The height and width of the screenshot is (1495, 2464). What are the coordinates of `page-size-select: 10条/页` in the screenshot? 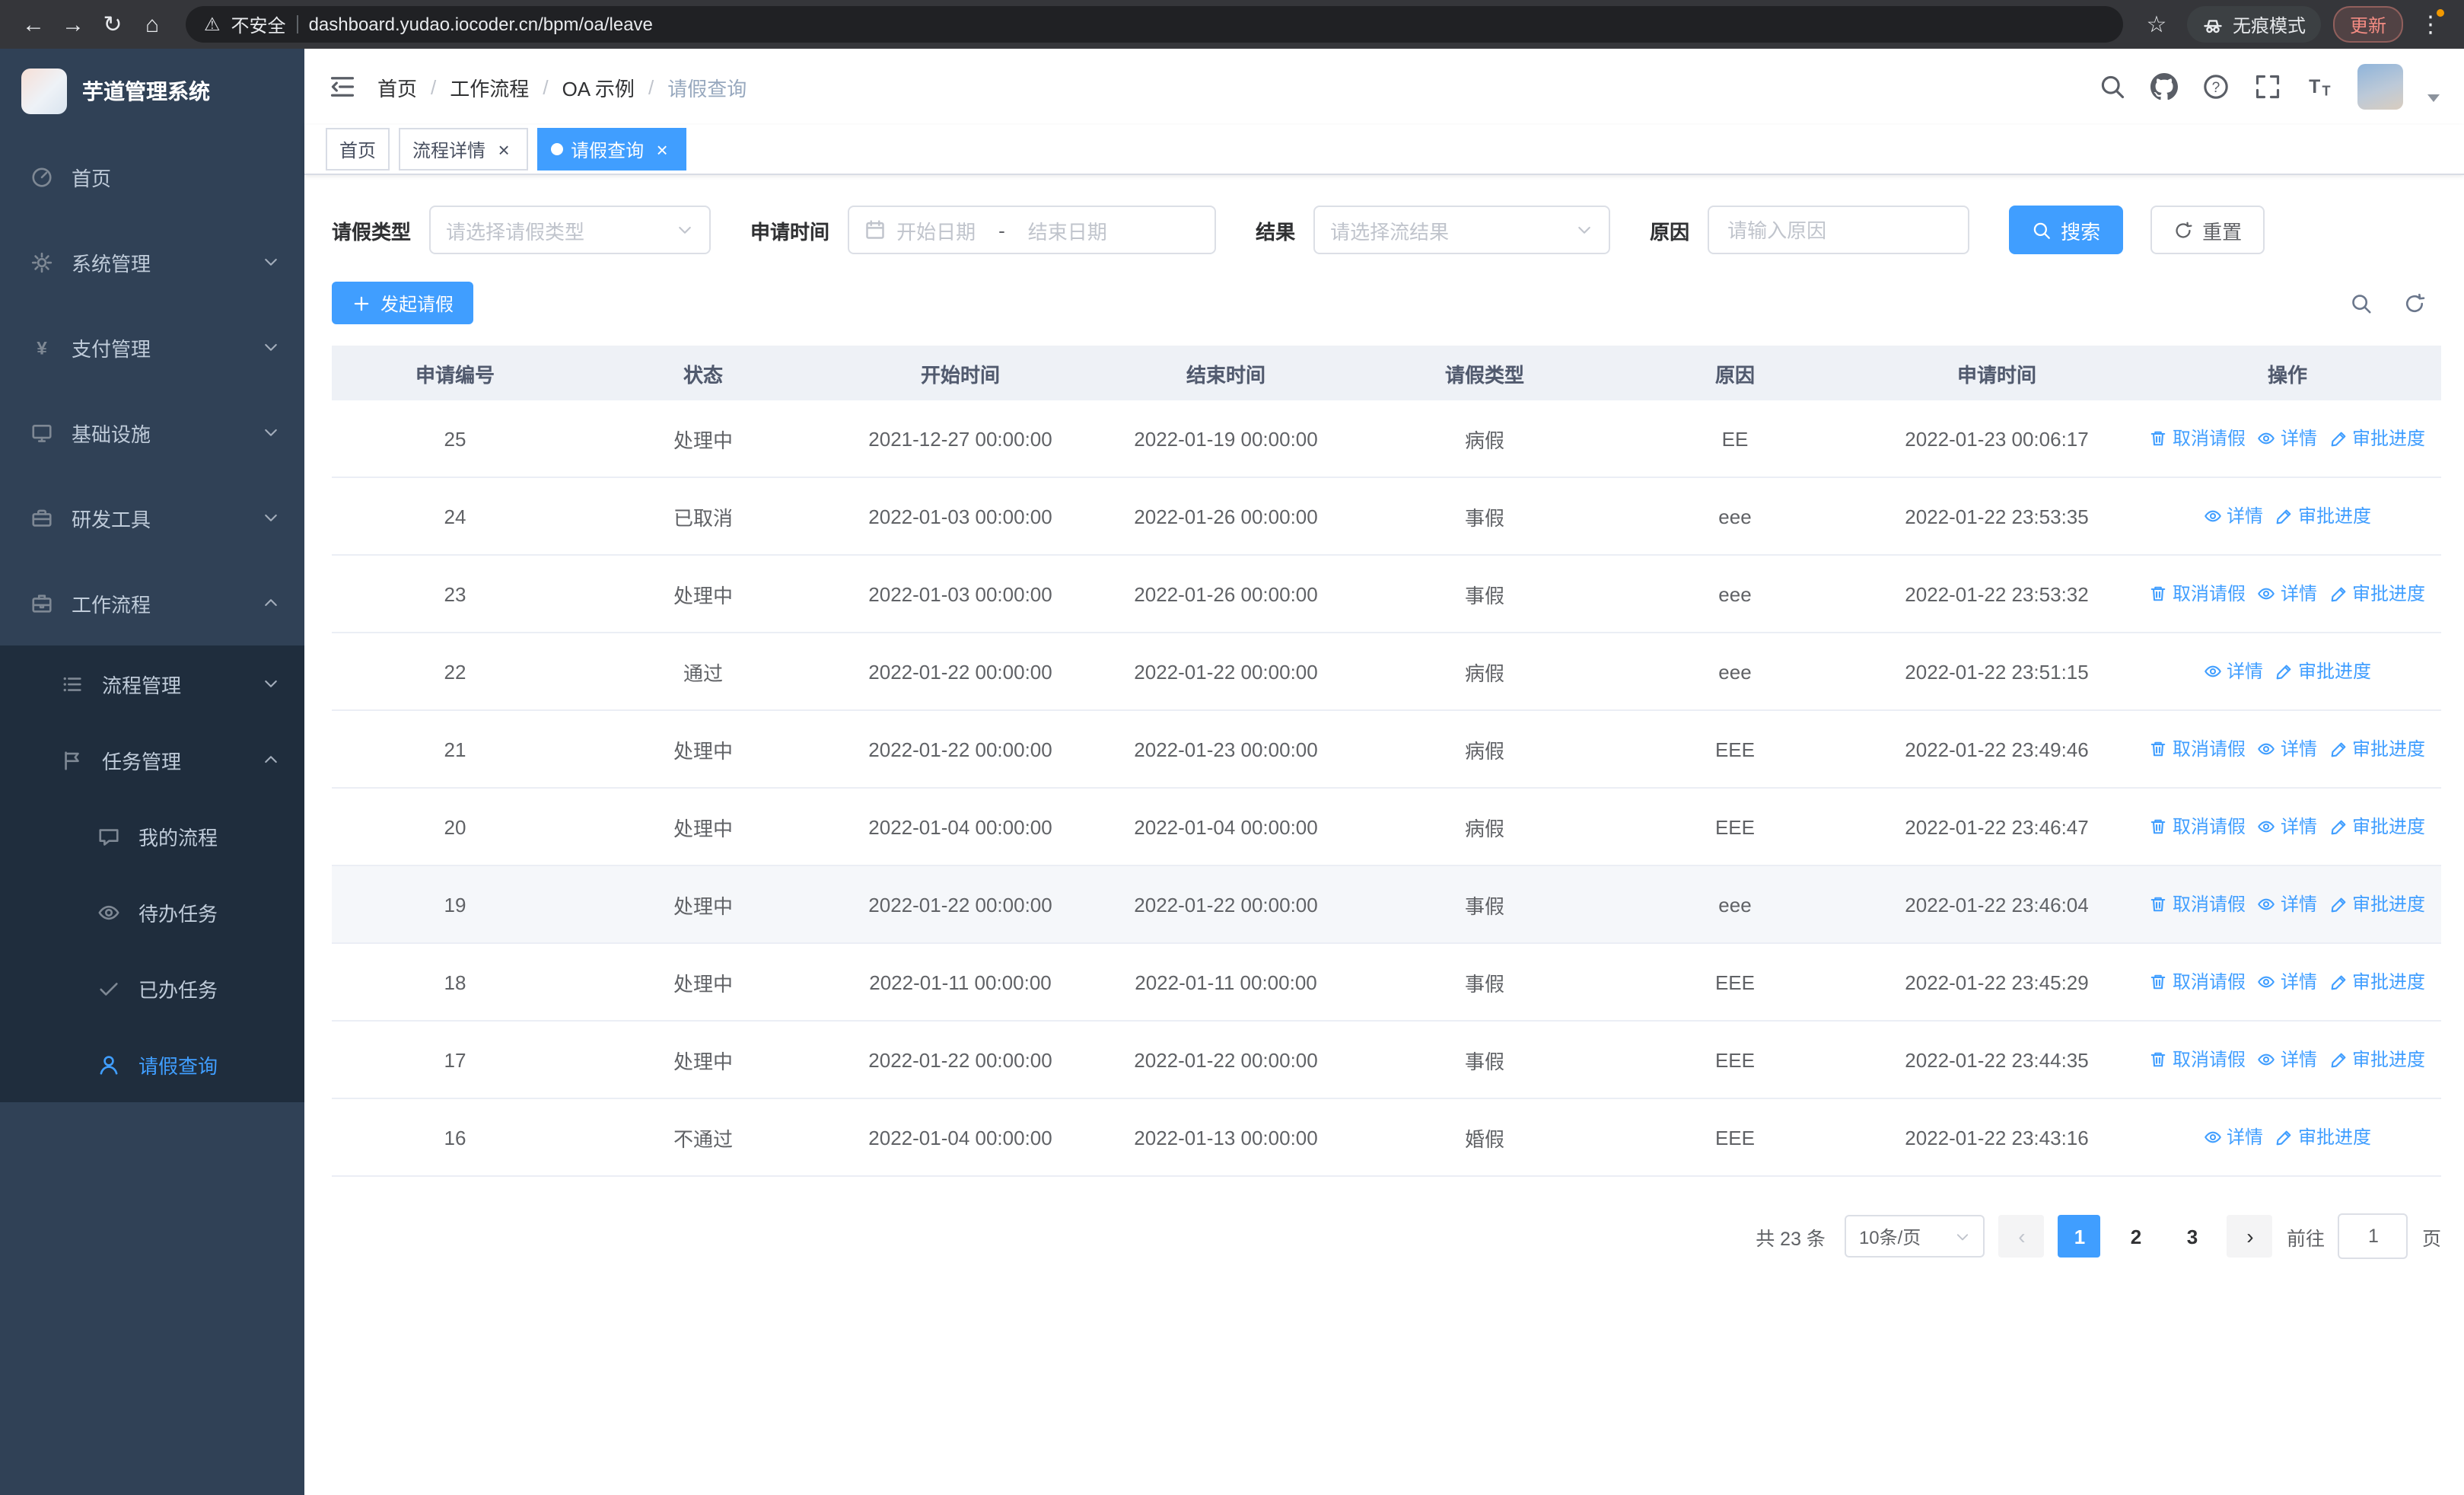 It's located at (1915, 1237).